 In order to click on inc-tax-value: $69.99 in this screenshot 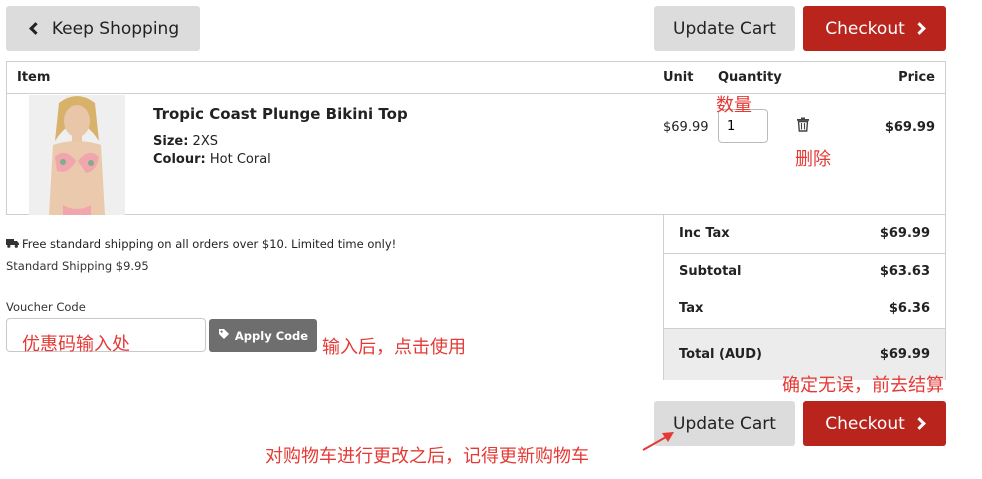, I will do `click(904, 233)`.